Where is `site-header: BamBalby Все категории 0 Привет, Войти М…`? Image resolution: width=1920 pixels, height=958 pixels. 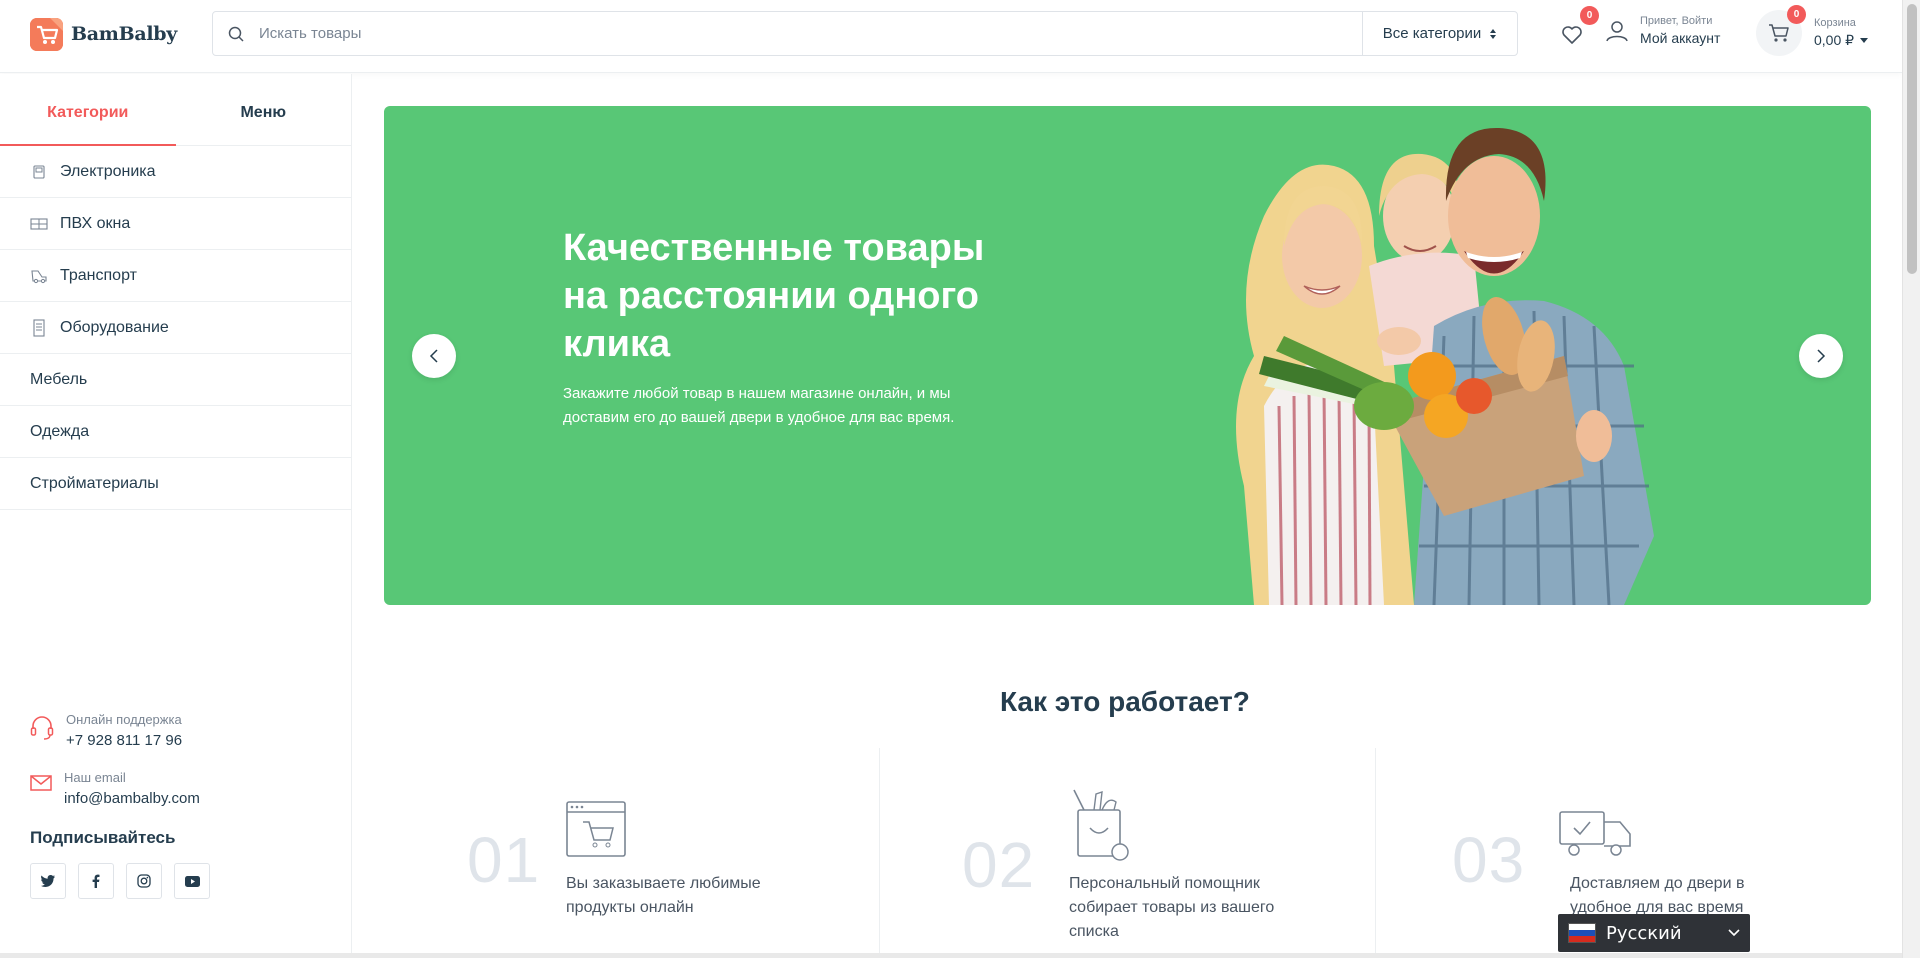
site-header: BamBalby Все категории 0 Привет, Войти М… is located at coordinates (951, 36).